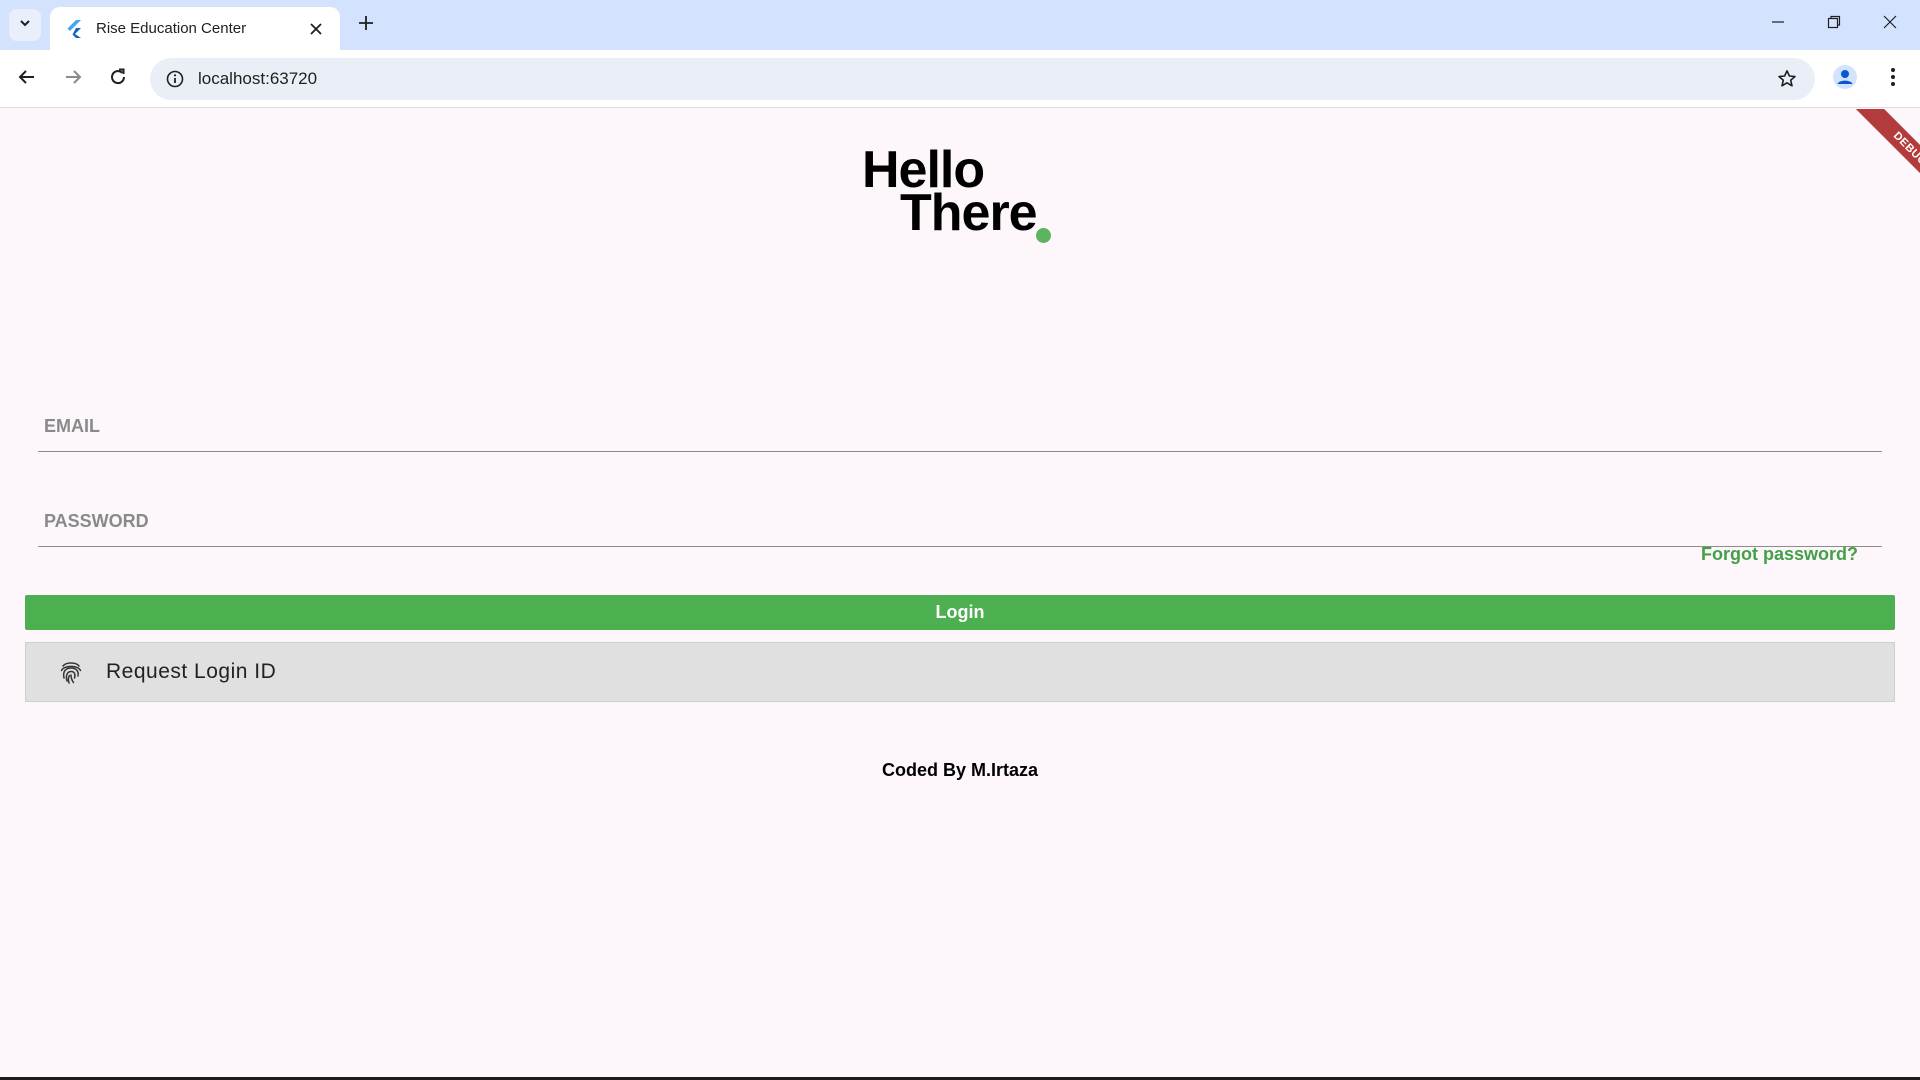  I want to click on reload-button, so click(118, 79).